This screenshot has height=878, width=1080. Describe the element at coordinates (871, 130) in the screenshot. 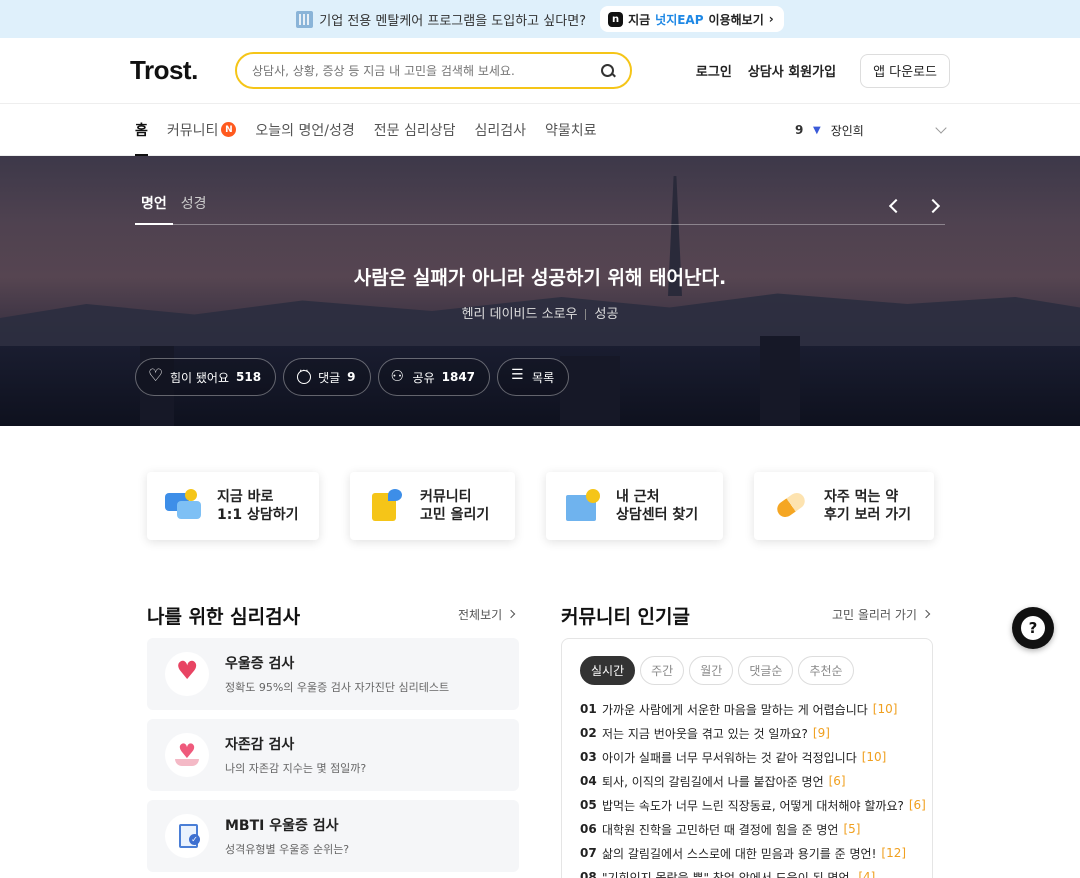

I see `trending-keyword-ticker: 9 ▼ 장인희` at that location.